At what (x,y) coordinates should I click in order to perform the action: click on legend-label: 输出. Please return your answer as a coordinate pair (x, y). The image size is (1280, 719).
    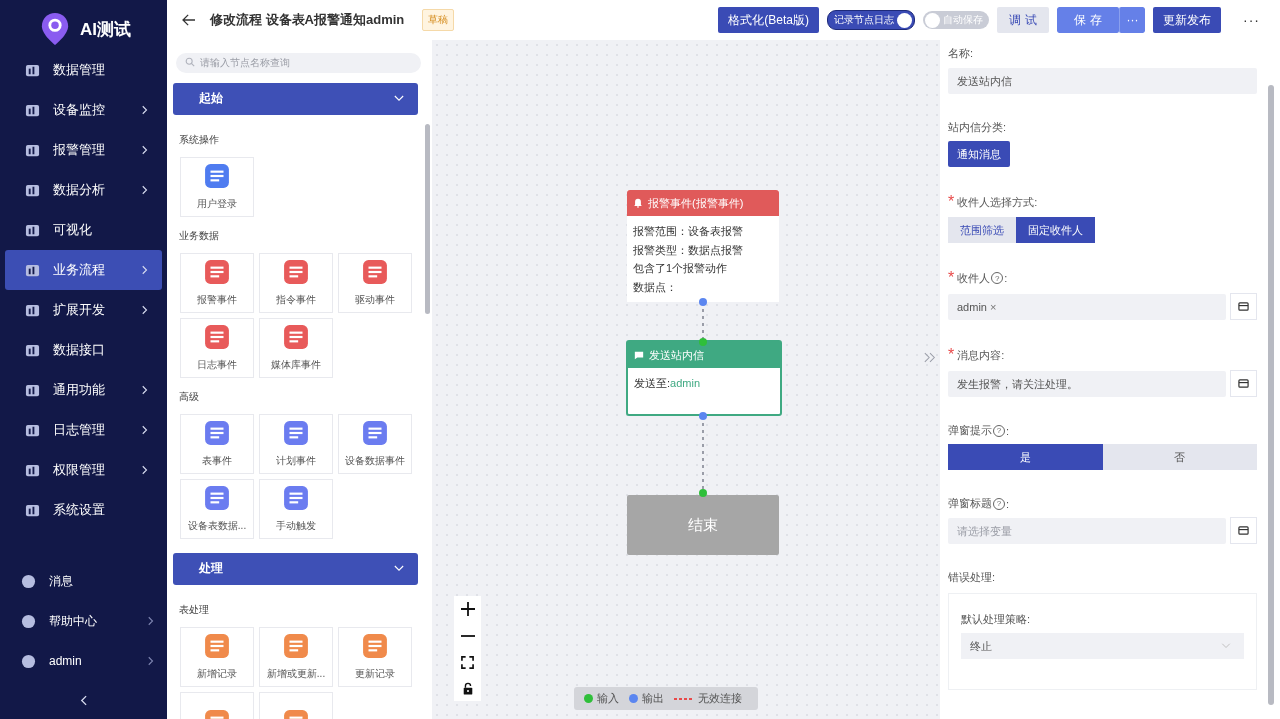
    Looking at the image, I should click on (653, 698).